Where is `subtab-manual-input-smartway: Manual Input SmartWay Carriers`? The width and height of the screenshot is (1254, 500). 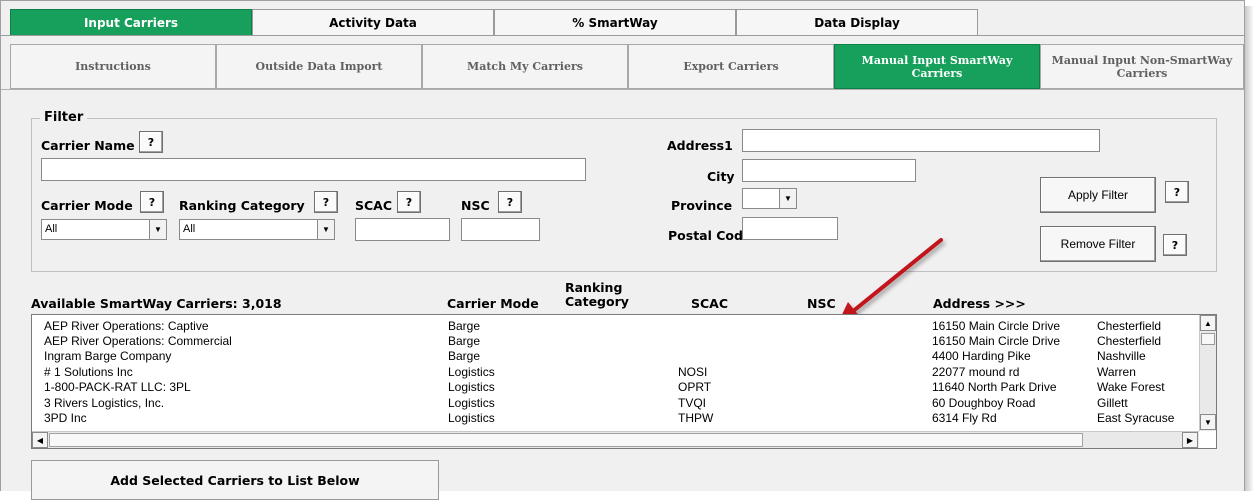 subtab-manual-input-smartway: Manual Input SmartWay Carriers is located at coordinates (937, 66).